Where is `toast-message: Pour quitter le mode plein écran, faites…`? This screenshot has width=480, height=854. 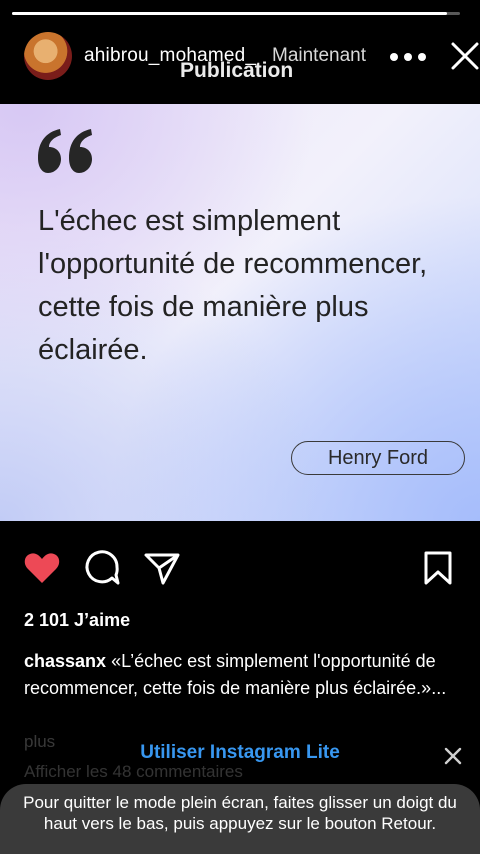
toast-message: Pour quitter le mode plein écran, faites… is located at coordinates (240, 813).